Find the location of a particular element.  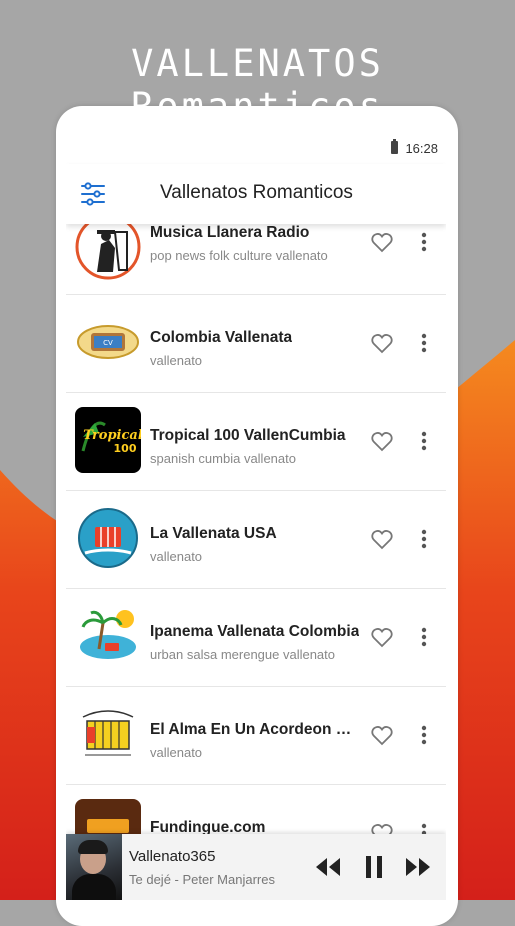

station-tags: pop news folk culture vallenato is located at coordinates (239, 255).